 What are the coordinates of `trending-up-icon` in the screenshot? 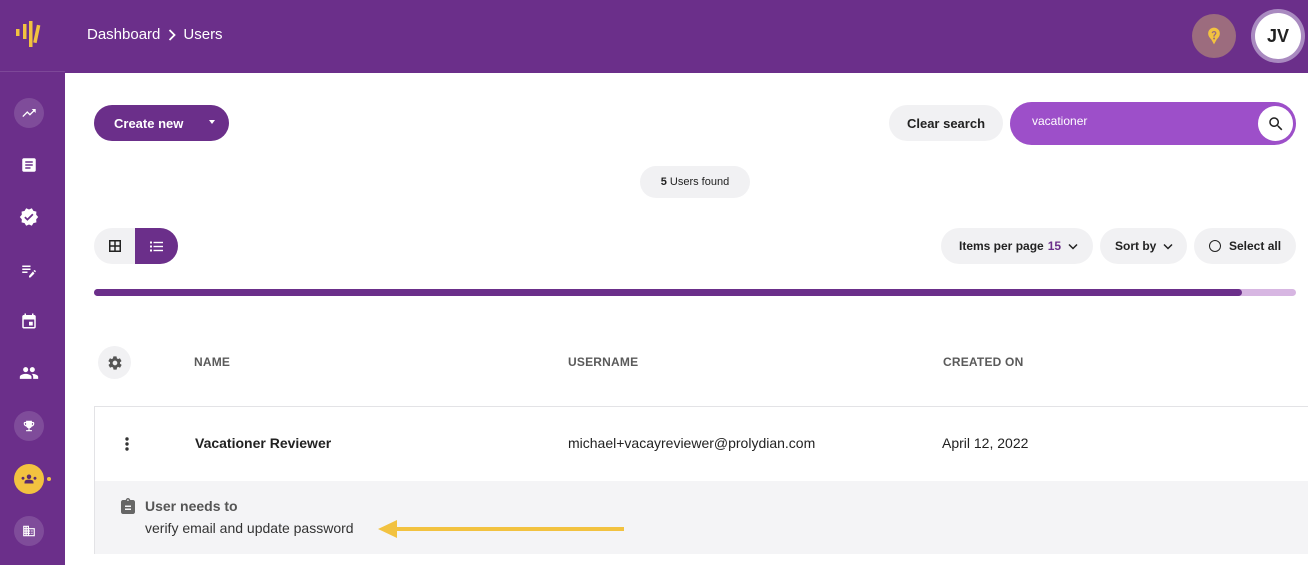 It's located at (29, 113).